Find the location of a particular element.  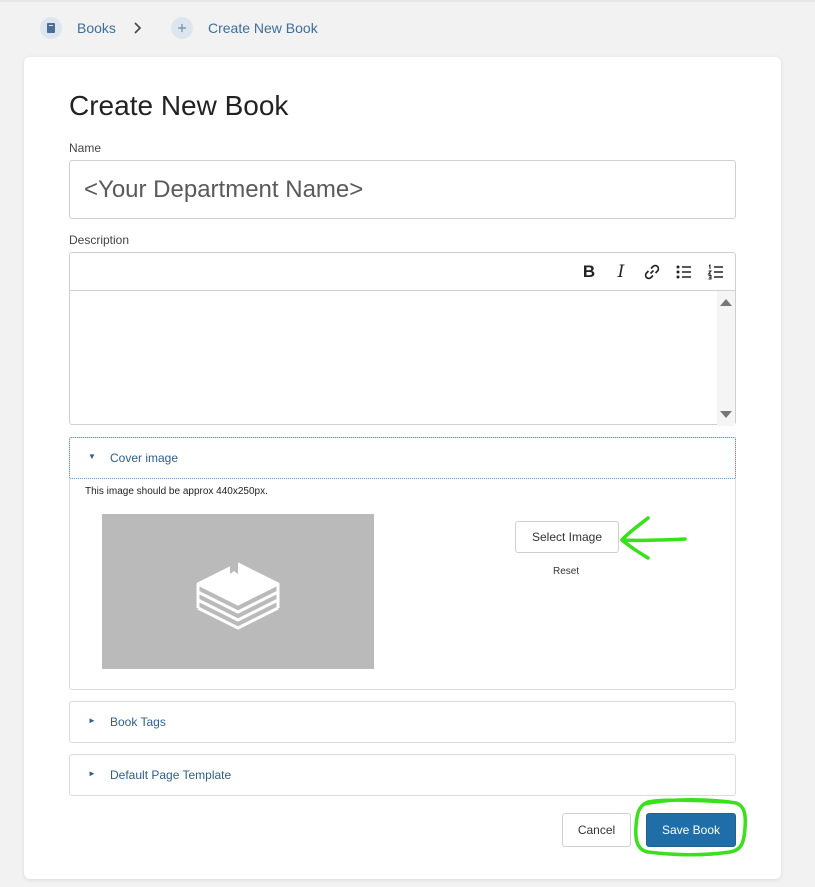

scroll-down-arrow-icon is located at coordinates (726, 414).